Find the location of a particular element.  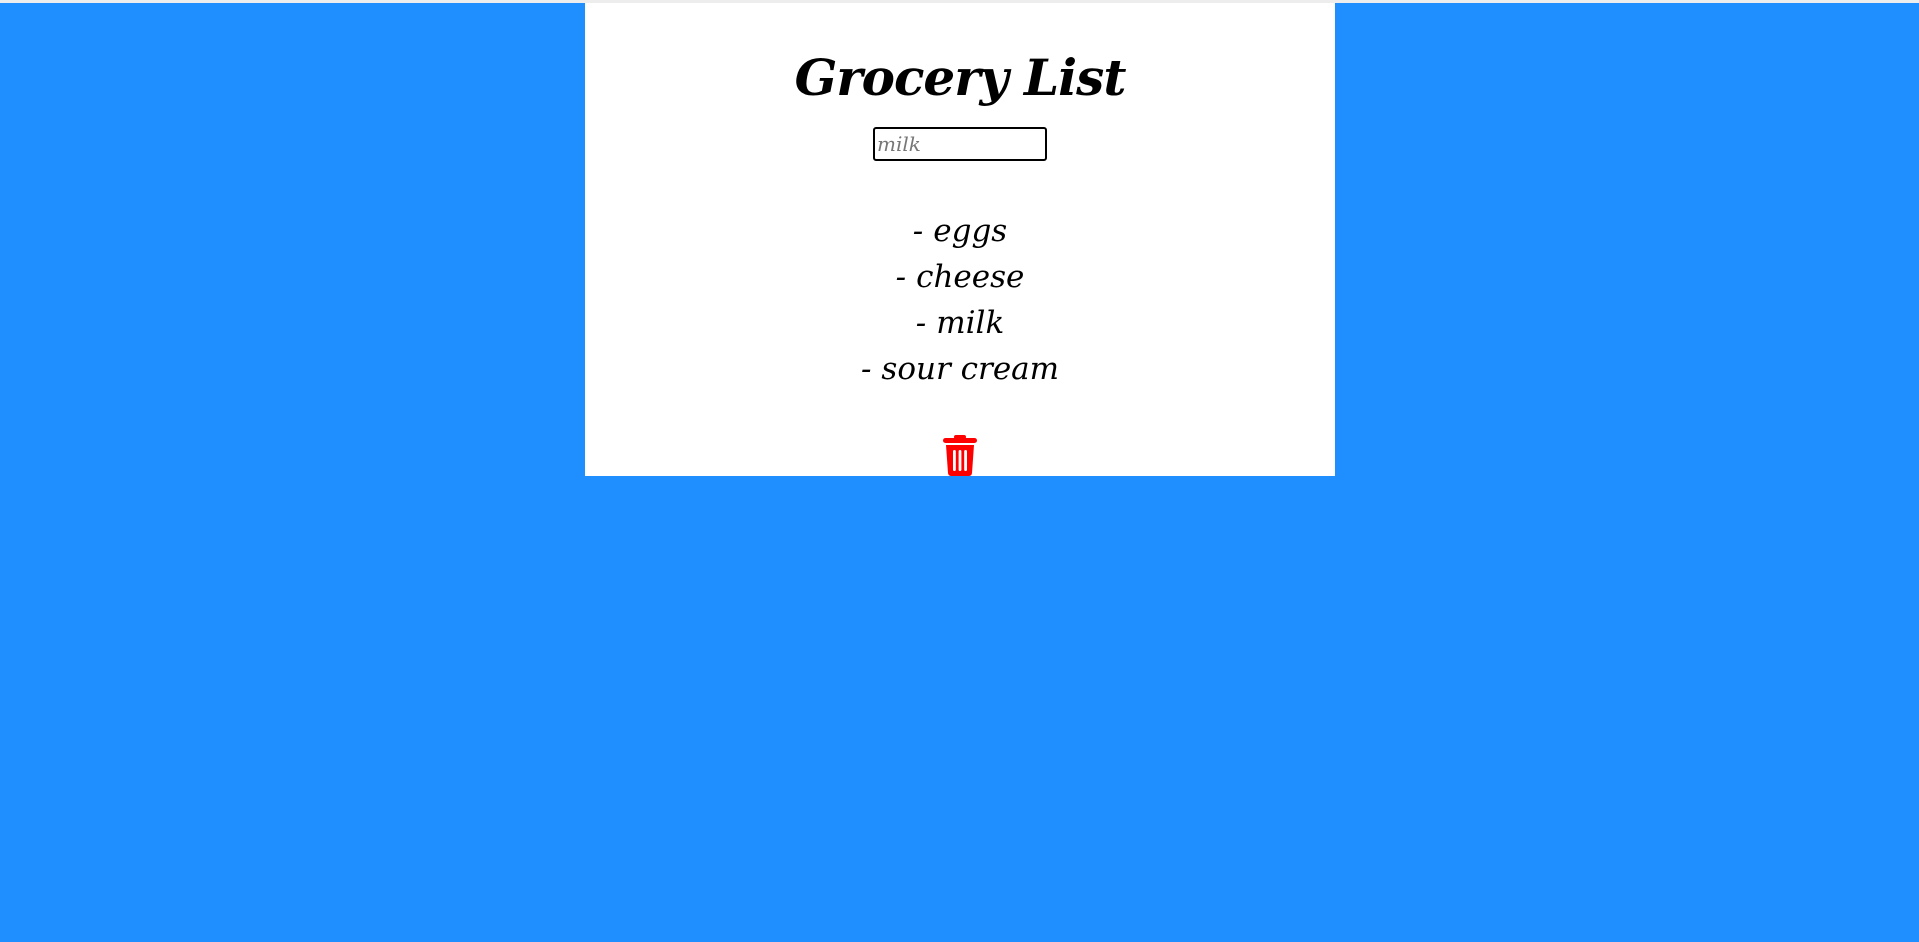

page-title: Grocery List is located at coordinates (960, 77).